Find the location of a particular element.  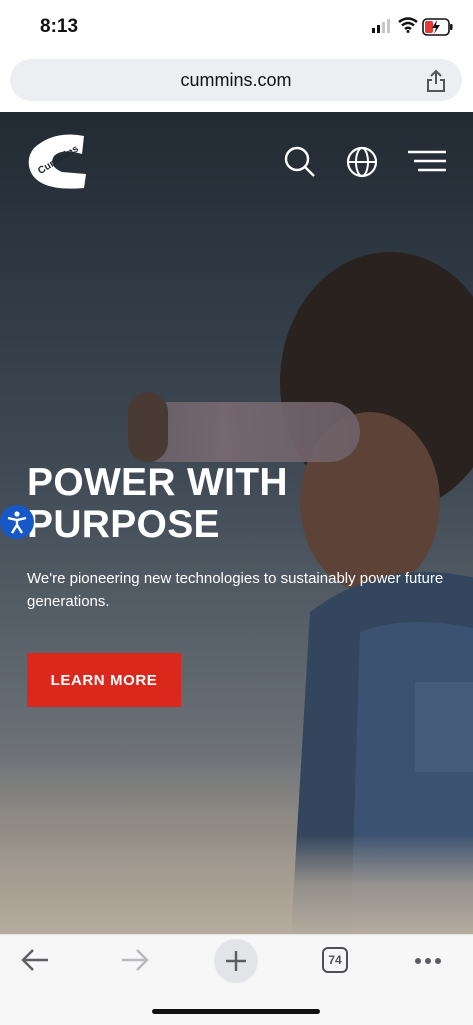

hero-title: POWER WITH PURPOSE is located at coordinates (157, 503).